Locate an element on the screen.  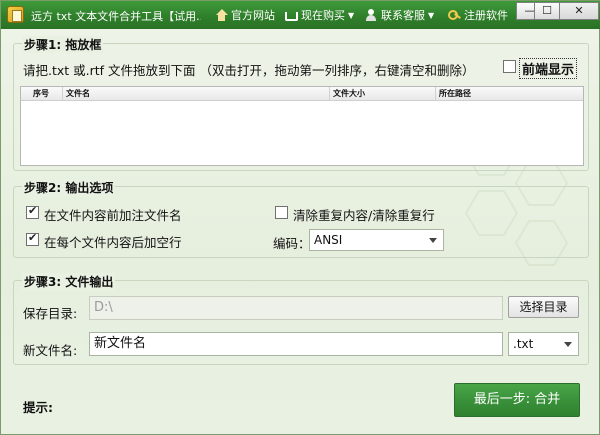
step2-title: 步骤2: 输出选项 is located at coordinates (69, 187).